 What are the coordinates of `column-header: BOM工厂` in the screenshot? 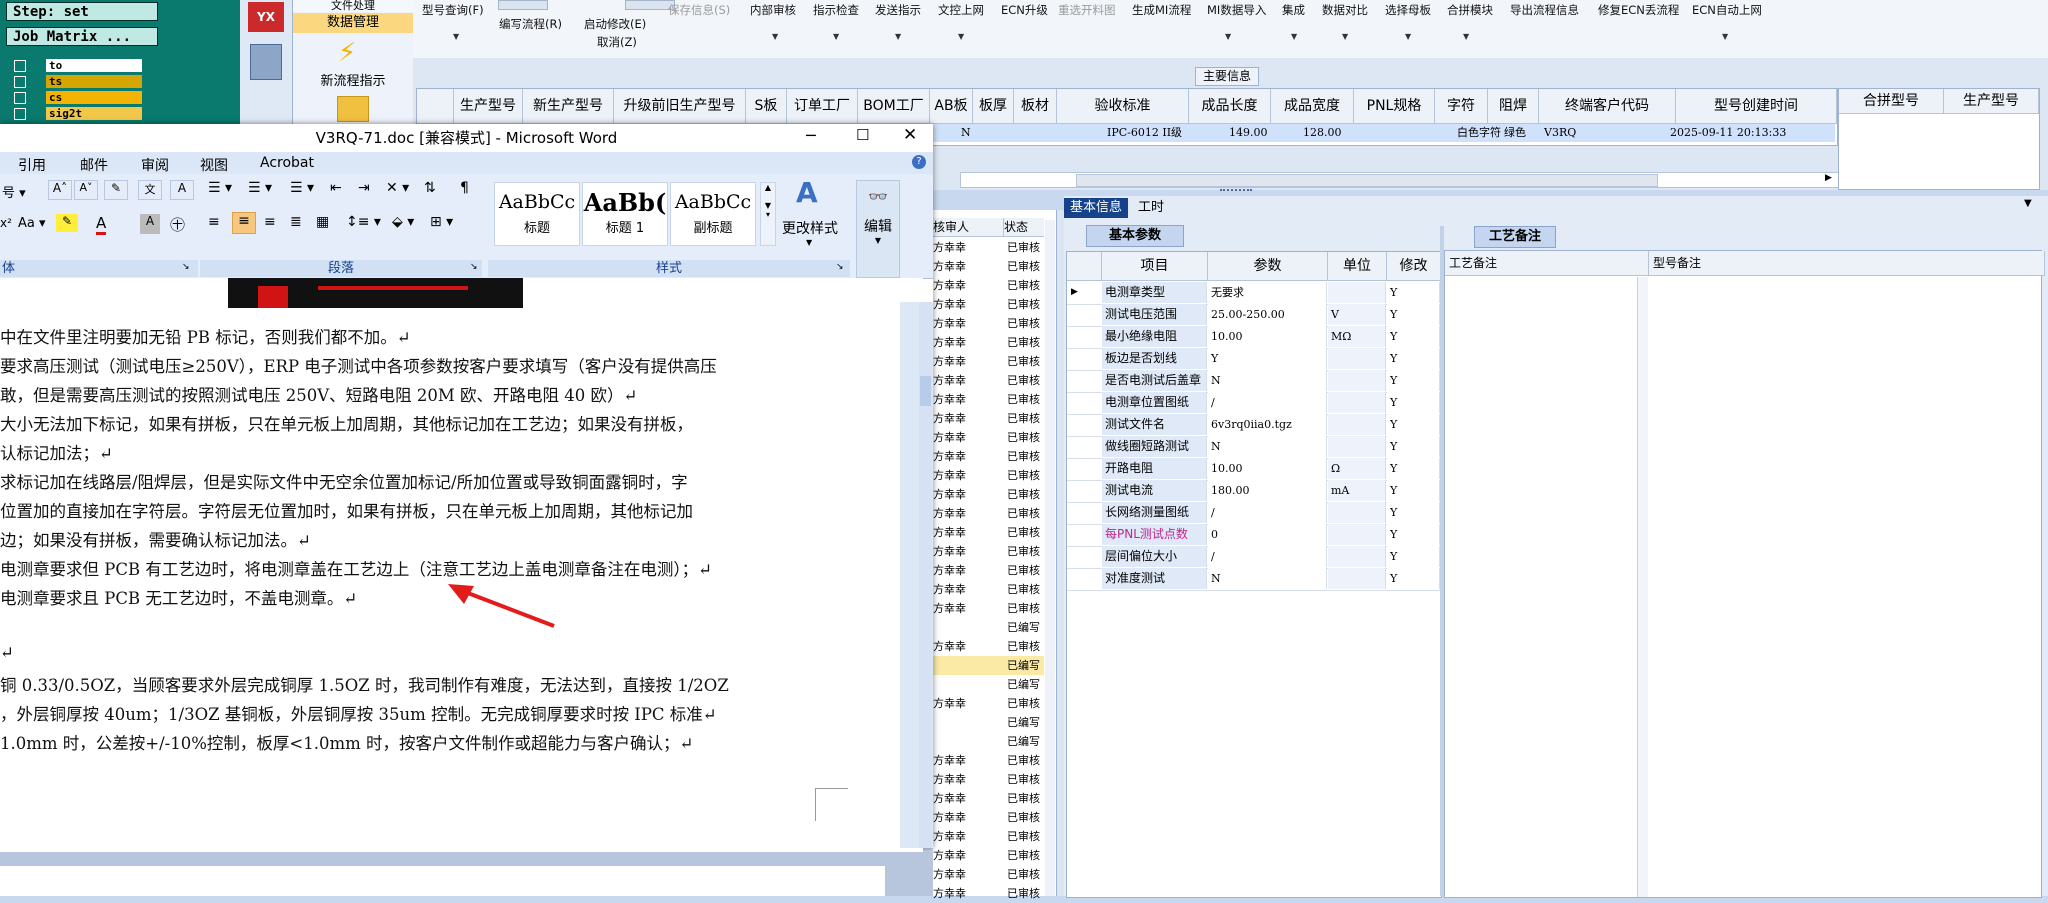 It's located at (894, 106).